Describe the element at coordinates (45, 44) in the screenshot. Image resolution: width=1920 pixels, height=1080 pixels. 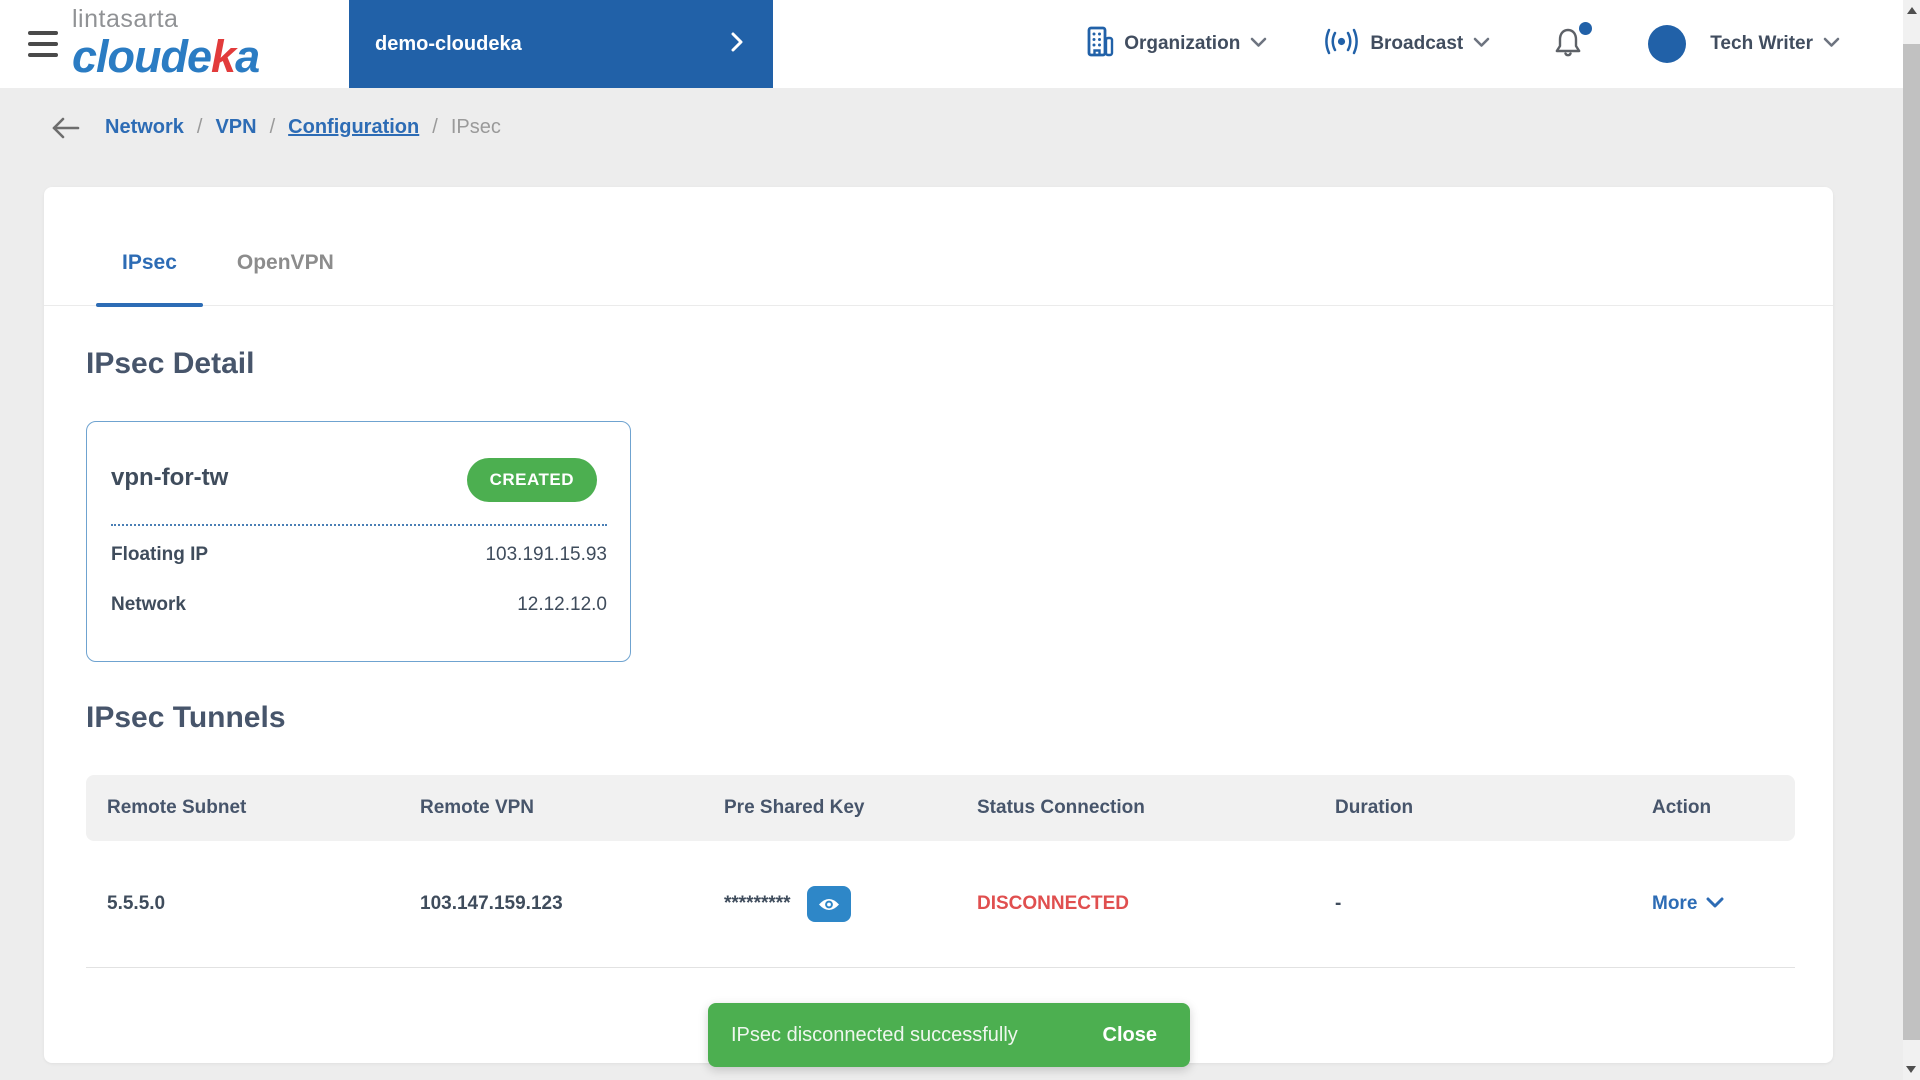
I see `hamburger-menu-icon` at that location.